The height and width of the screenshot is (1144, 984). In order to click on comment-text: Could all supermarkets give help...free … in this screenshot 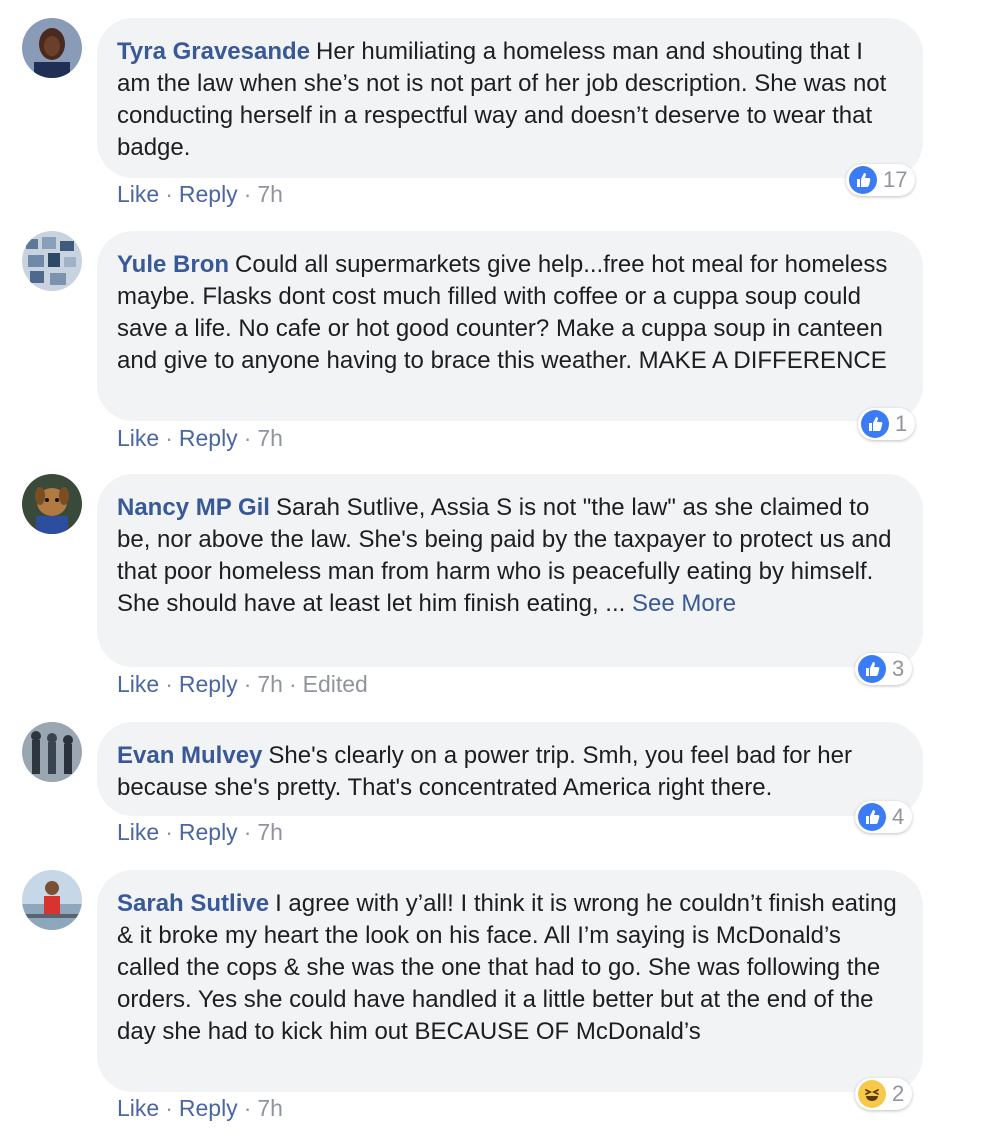, I will do `click(502, 312)`.